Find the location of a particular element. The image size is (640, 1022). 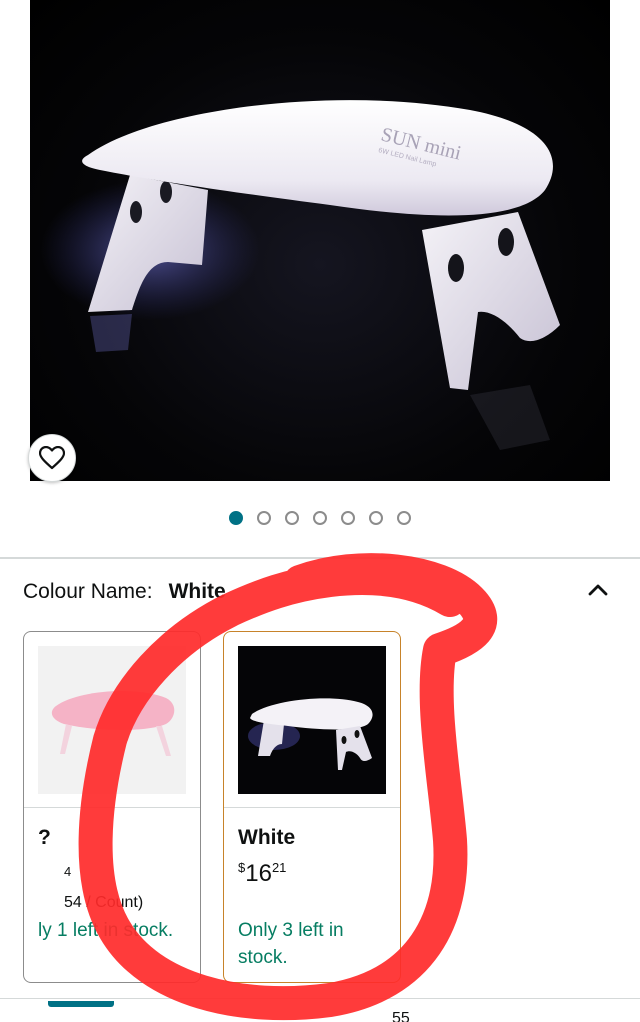

variation-option-card-selected: White $1621 Only 3 left in stock. is located at coordinates (312, 807).